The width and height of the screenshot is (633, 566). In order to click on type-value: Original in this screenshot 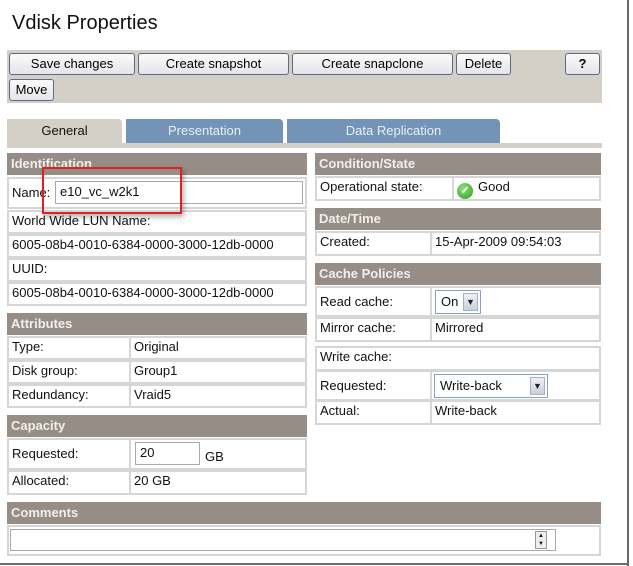, I will do `click(218, 348)`.